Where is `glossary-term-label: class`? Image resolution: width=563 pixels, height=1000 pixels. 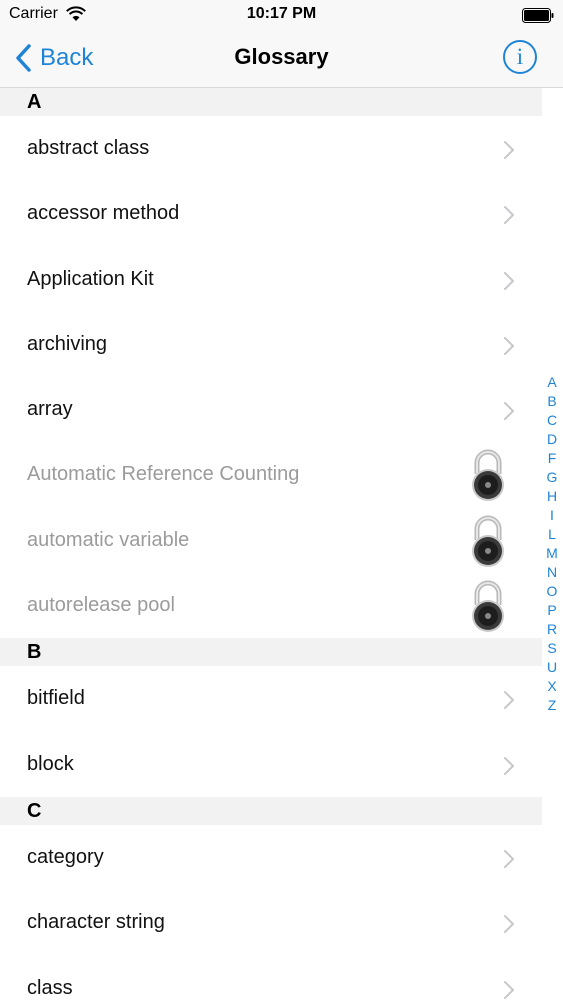 glossary-term-label: class is located at coordinates (50, 987).